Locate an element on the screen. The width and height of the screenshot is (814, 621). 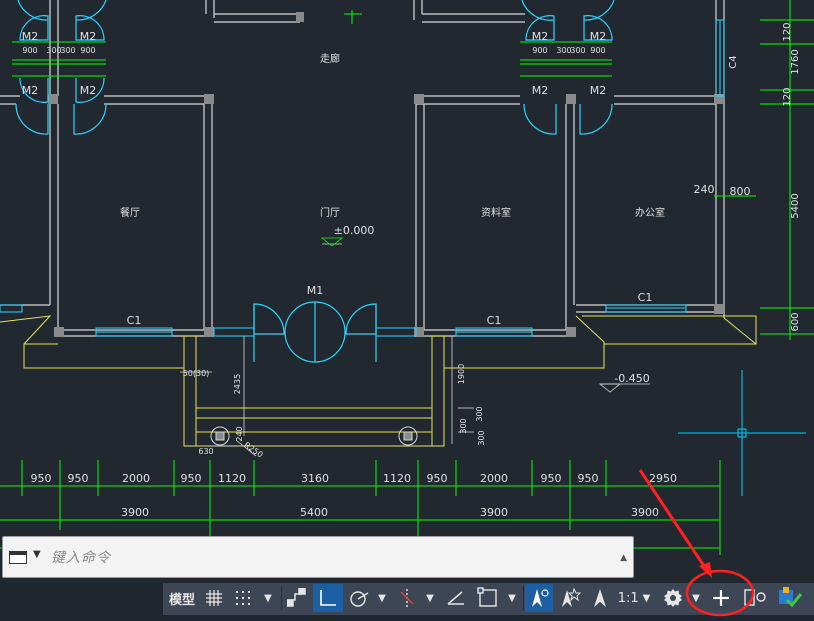
dim-row1: 2950 is located at coordinates (663, 478).